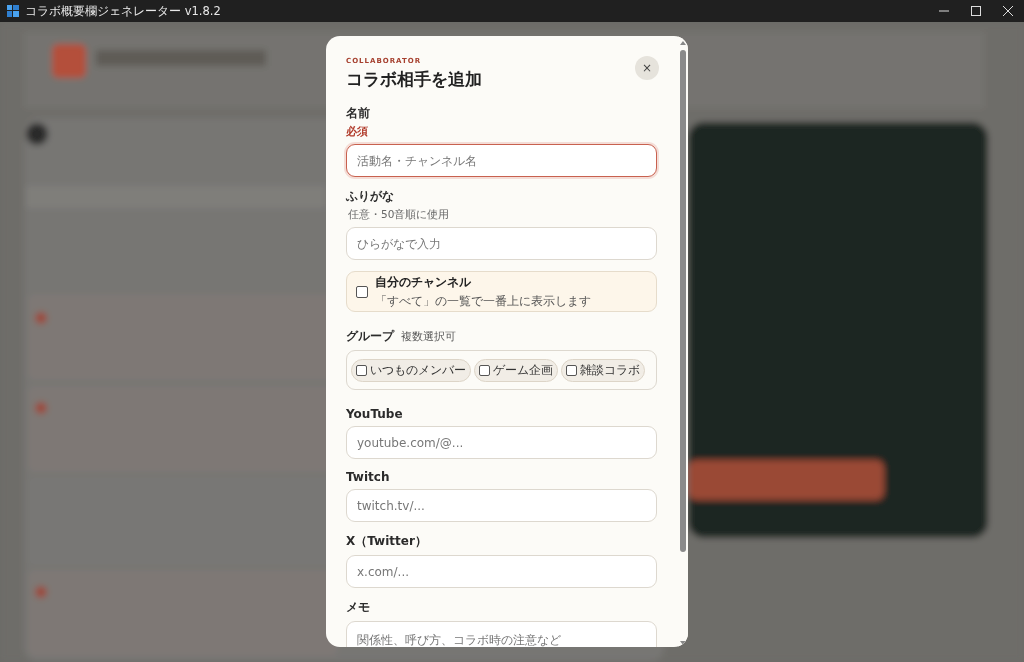 The width and height of the screenshot is (1024, 662). What do you see at coordinates (516, 370) in the screenshot?
I see `group-chip: ゲーム企画` at bounding box center [516, 370].